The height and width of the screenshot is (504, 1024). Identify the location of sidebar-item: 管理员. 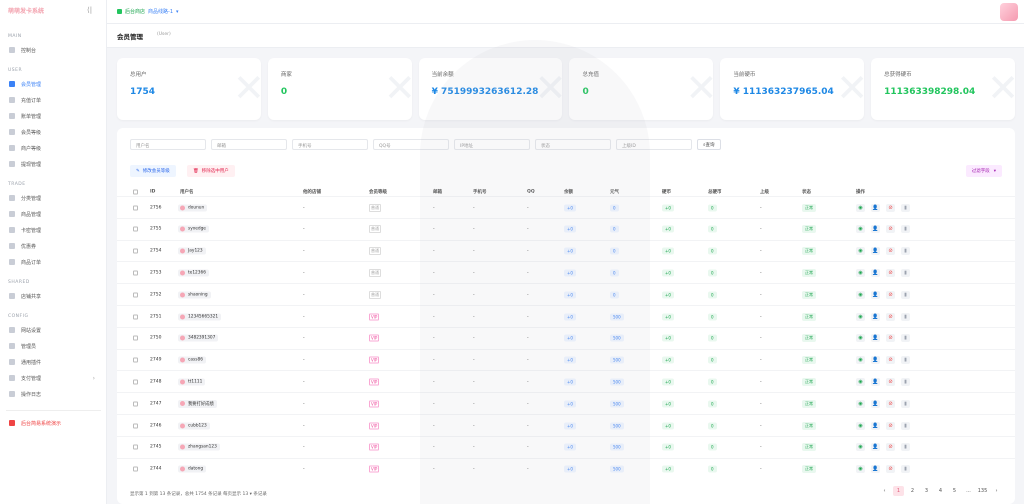
(53, 346).